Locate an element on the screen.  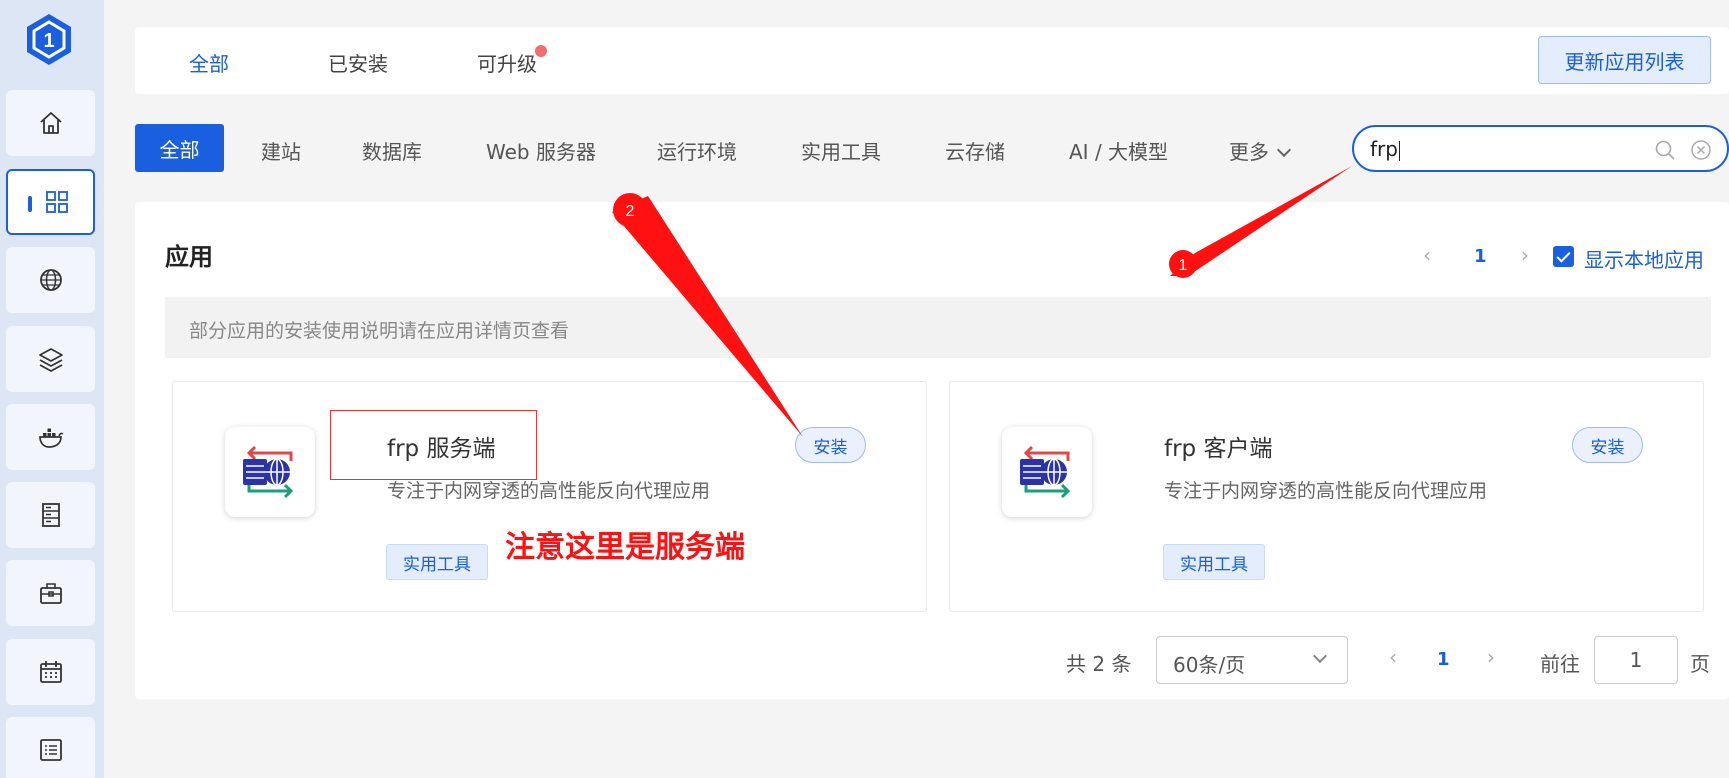
annotation-arrows: 1 2 is located at coordinates (982, 301).